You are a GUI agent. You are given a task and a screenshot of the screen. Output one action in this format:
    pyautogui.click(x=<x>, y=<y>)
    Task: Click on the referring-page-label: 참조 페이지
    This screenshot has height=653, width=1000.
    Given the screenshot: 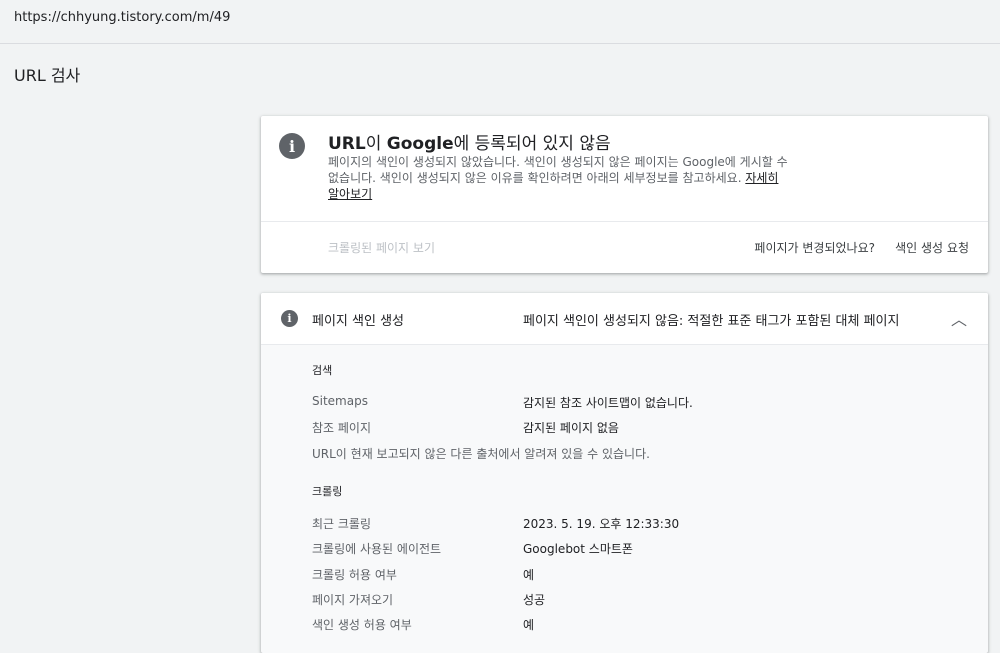 What is the action you would take?
    pyautogui.click(x=342, y=428)
    